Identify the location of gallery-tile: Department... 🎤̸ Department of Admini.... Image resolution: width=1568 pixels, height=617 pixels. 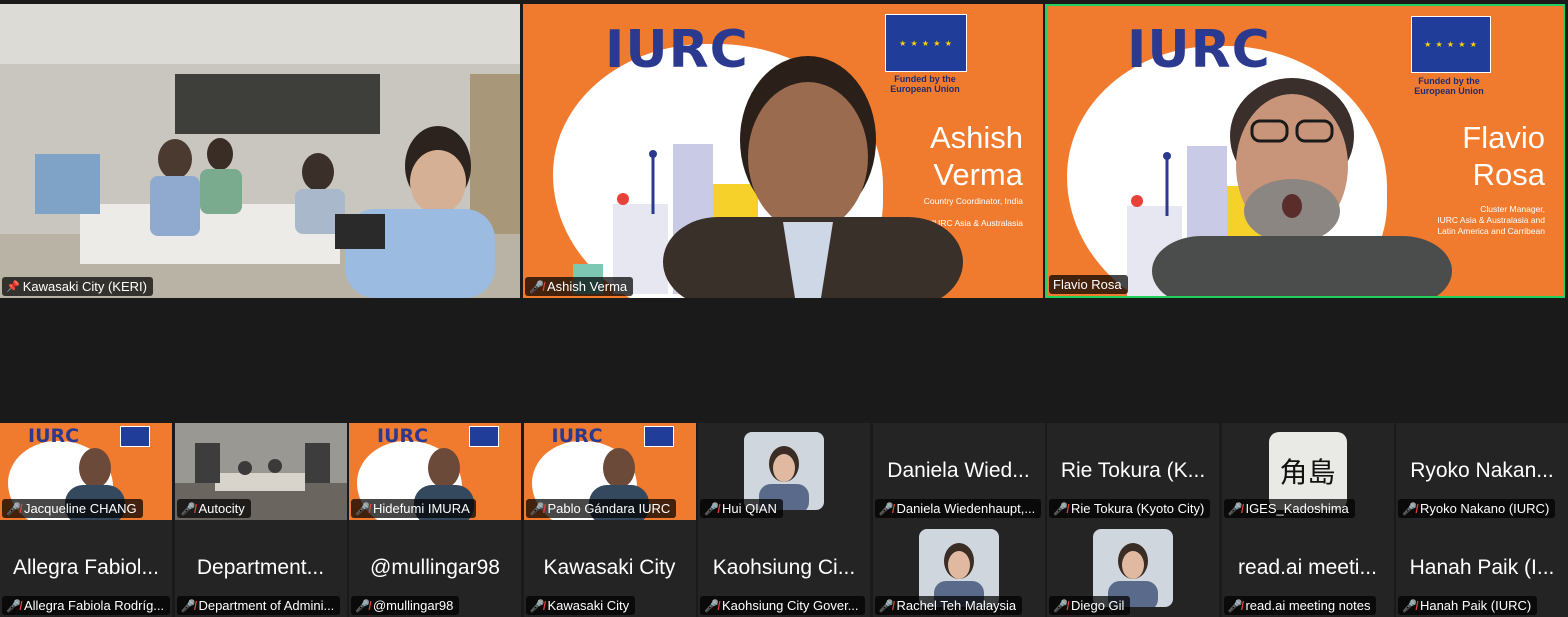
(260, 568).